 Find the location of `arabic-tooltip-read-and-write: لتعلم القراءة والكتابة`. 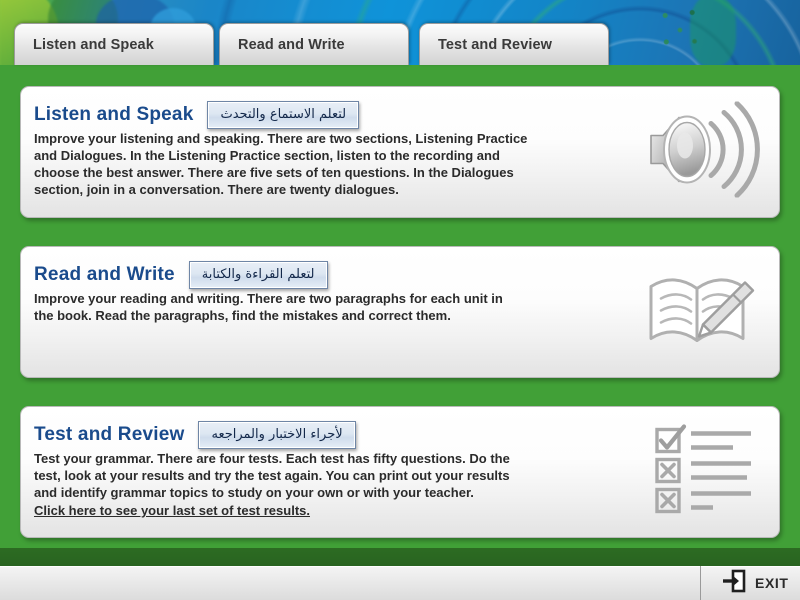

arabic-tooltip-read-and-write: لتعلم القراءة والكتابة is located at coordinates (258, 275).